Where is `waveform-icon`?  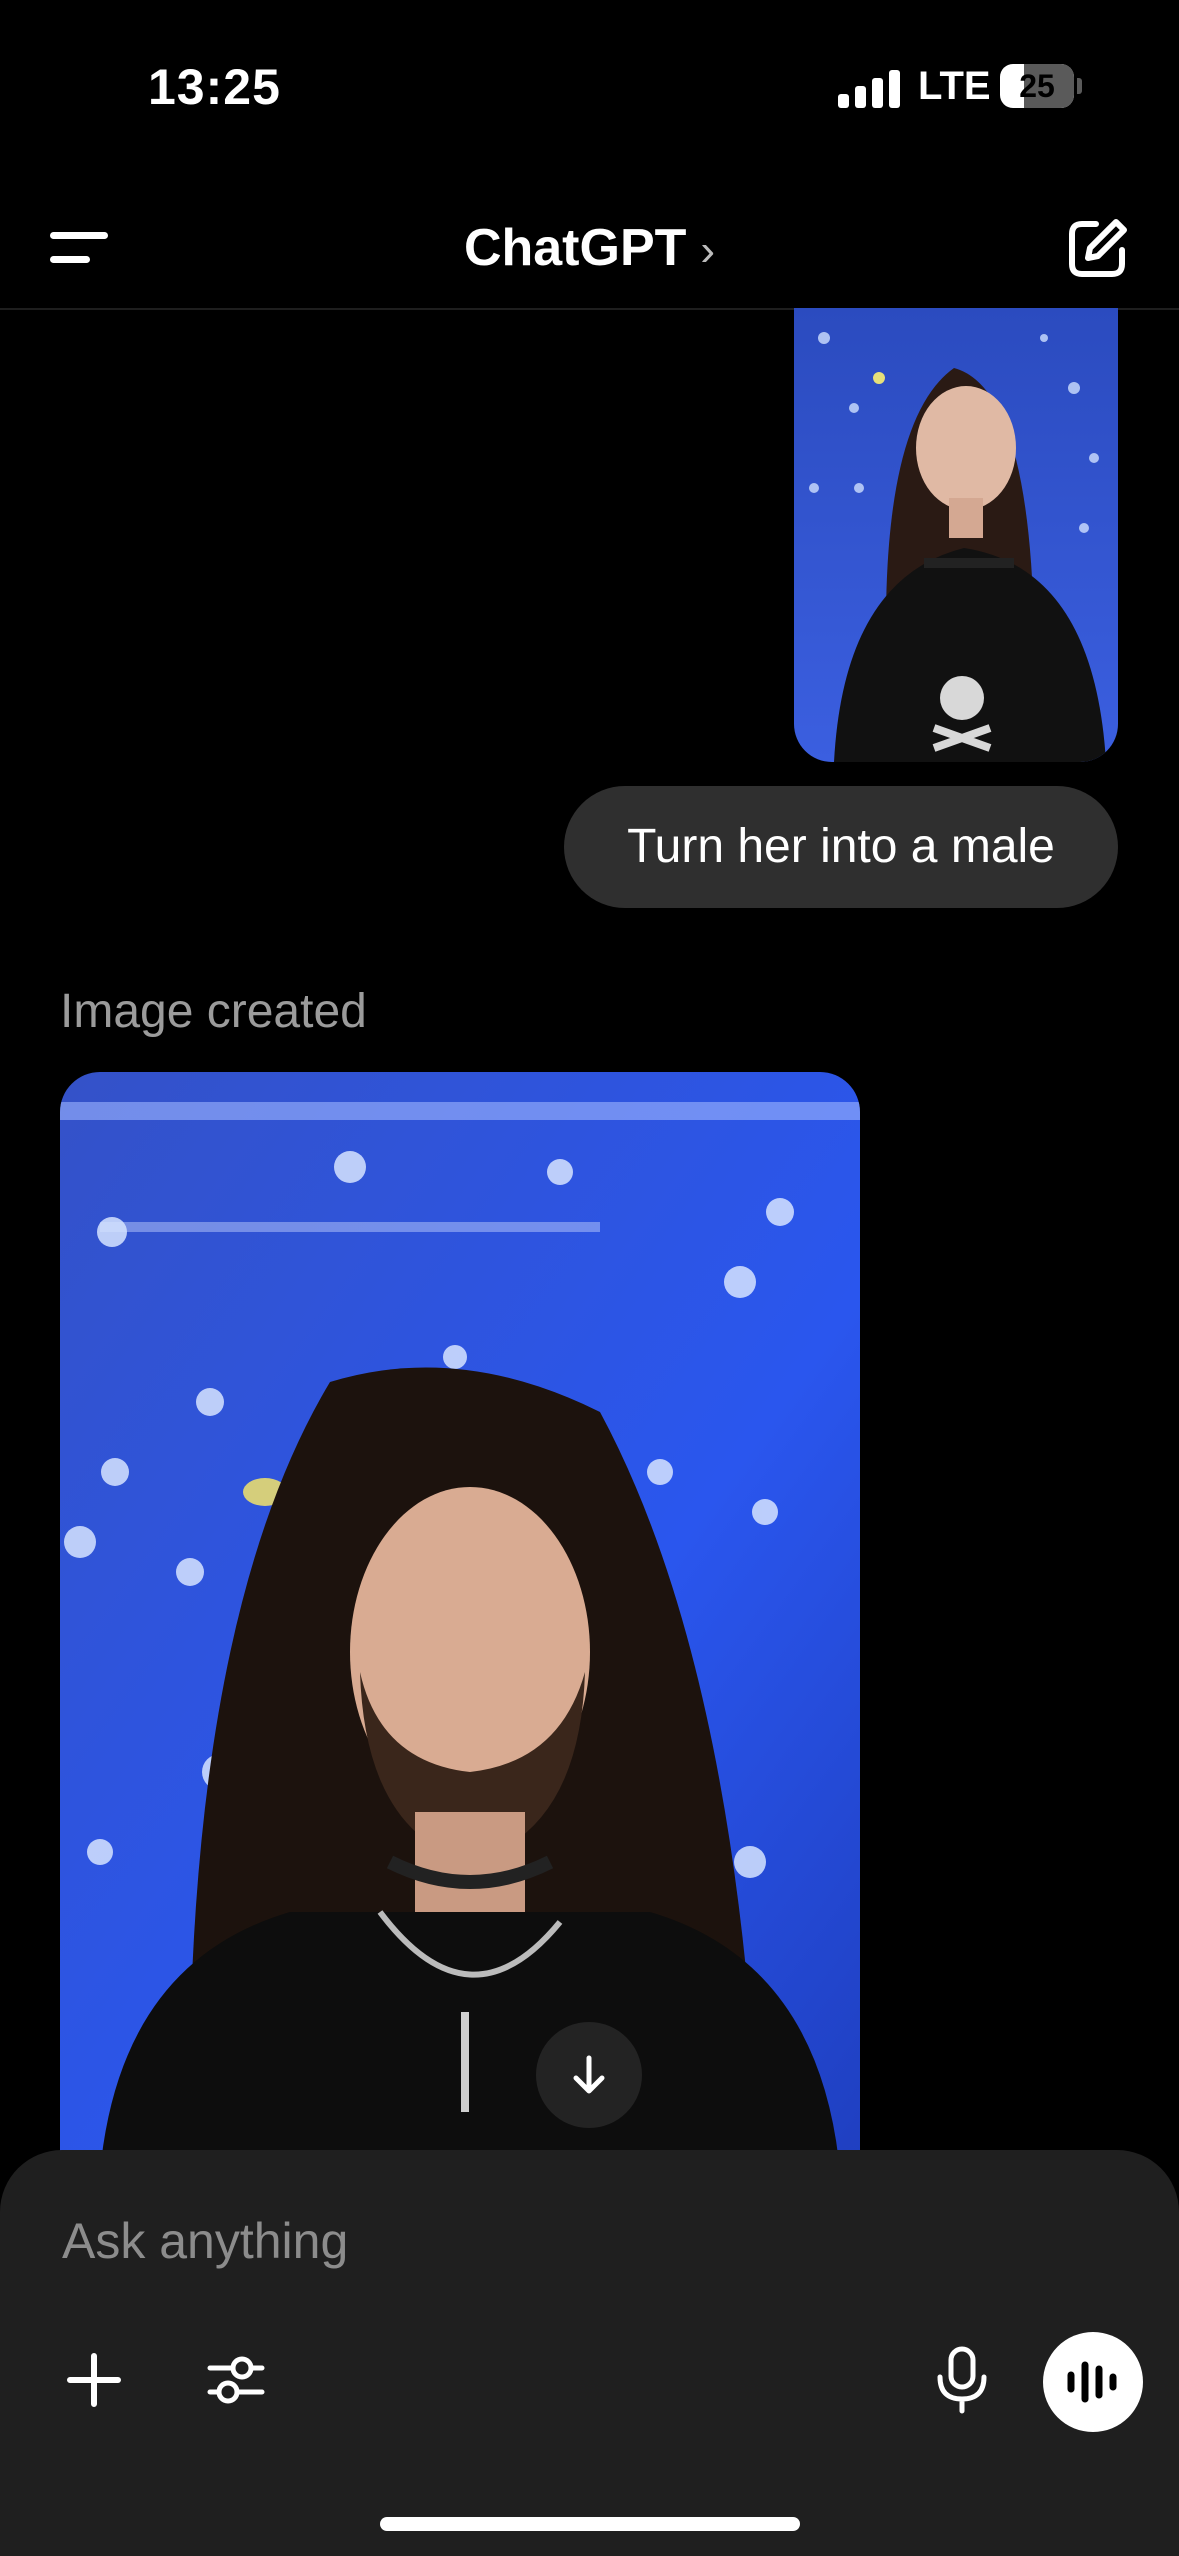
waveform-icon is located at coordinates (1092, 2382).